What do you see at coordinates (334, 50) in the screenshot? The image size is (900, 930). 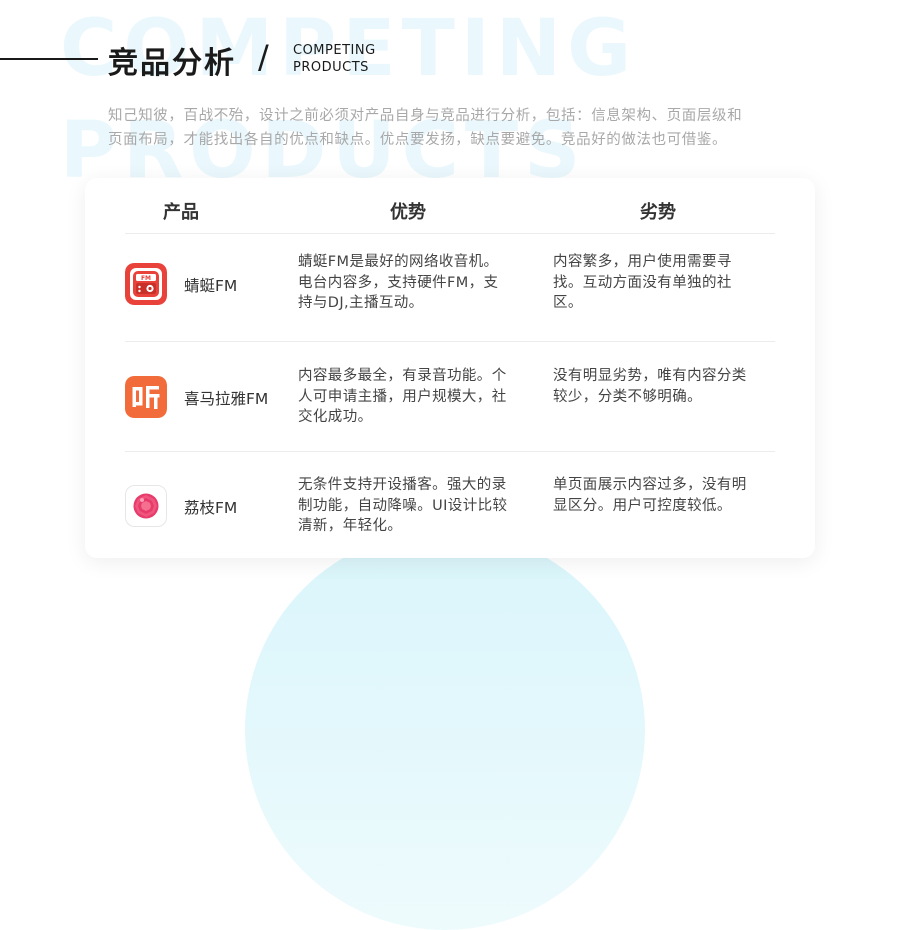 I see `subtitle-line: COMPETING` at bounding box center [334, 50].